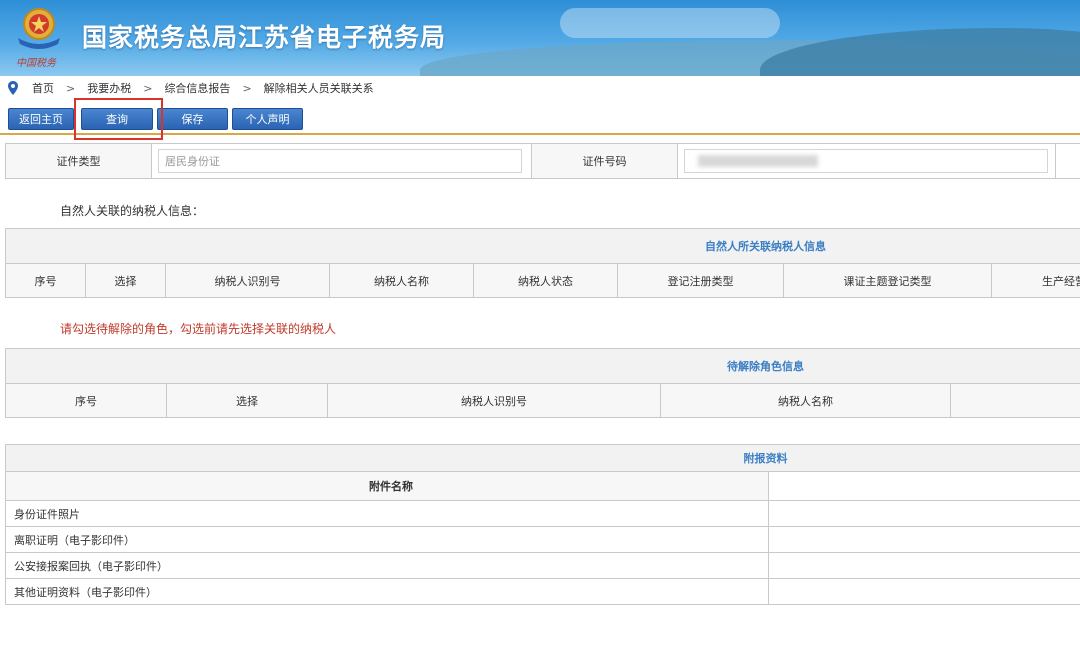 The image size is (1080, 653). I want to click on personal-statement-button: 个人声明, so click(267, 119).